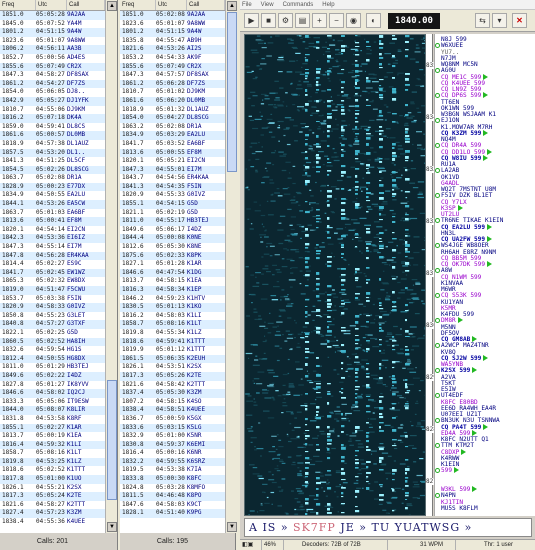 This screenshot has width=535, height=550. What do you see at coordinates (52, 410) in the screenshot?
I see `table-row: 1844.0 05:08:07 K8LIR` at bounding box center [52, 410].